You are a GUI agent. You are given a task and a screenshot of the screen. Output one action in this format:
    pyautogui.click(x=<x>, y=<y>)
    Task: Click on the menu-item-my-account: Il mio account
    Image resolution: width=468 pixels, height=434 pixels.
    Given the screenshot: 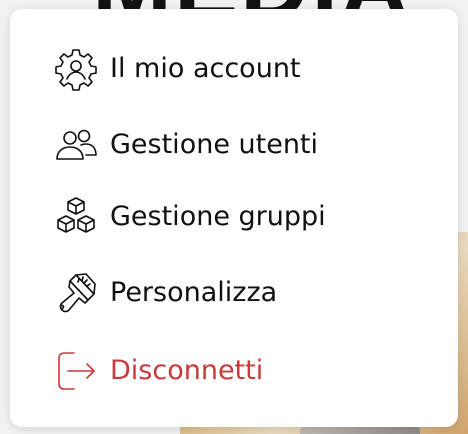 What is the action you would take?
    pyautogui.click(x=234, y=67)
    